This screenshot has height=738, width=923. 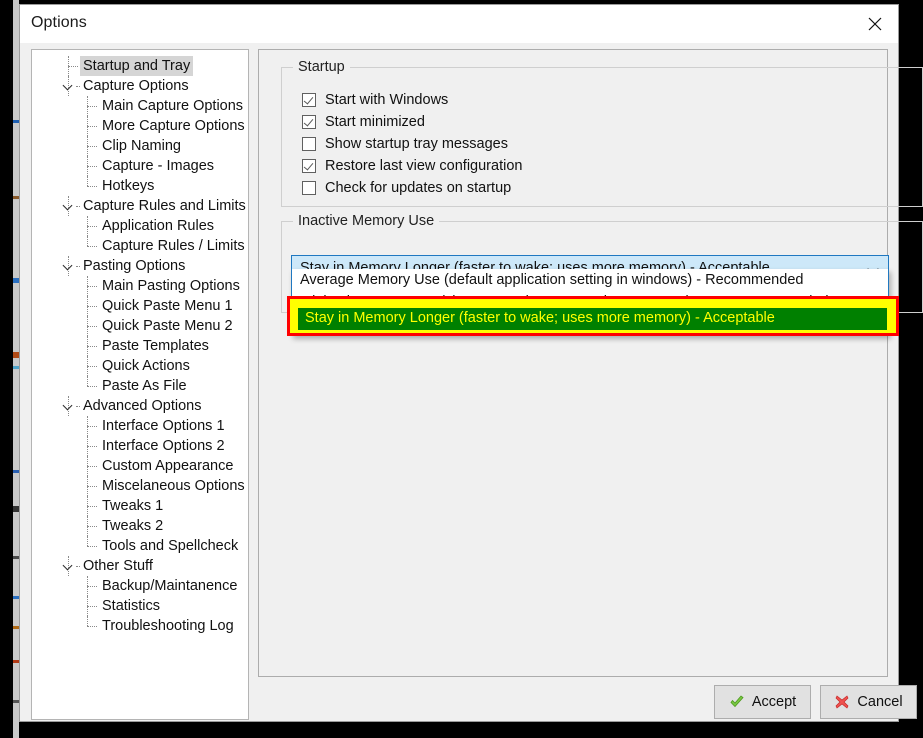 What do you see at coordinates (459, 24) in the screenshot?
I see `title-bar: Options` at bounding box center [459, 24].